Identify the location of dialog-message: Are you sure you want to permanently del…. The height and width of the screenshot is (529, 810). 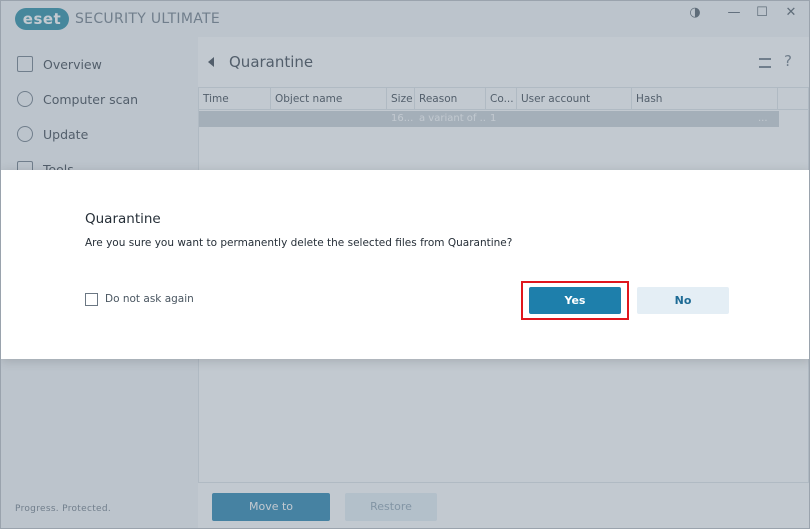
(299, 243).